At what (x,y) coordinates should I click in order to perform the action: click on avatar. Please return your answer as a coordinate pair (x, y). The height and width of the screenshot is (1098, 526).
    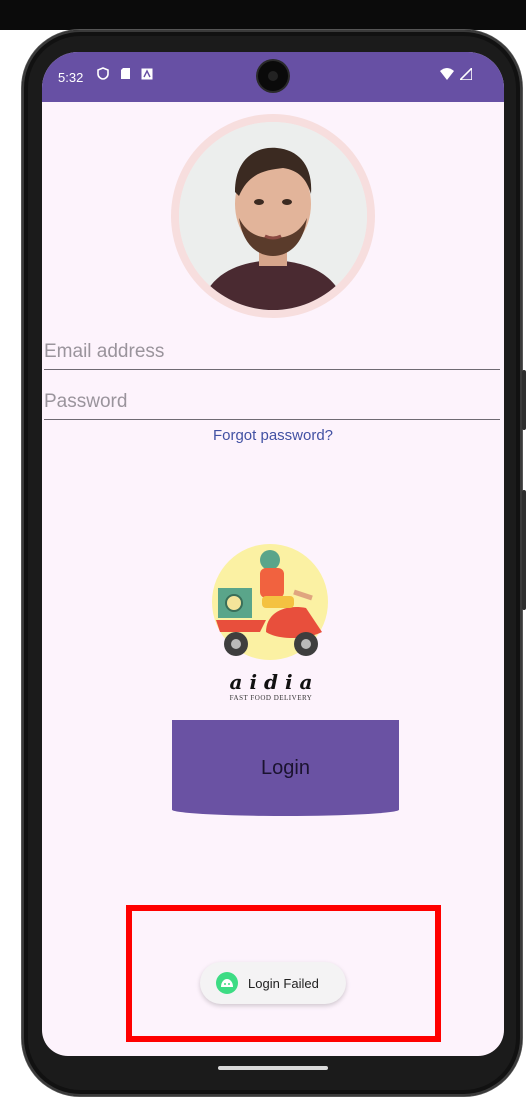
    Looking at the image, I should click on (273, 216).